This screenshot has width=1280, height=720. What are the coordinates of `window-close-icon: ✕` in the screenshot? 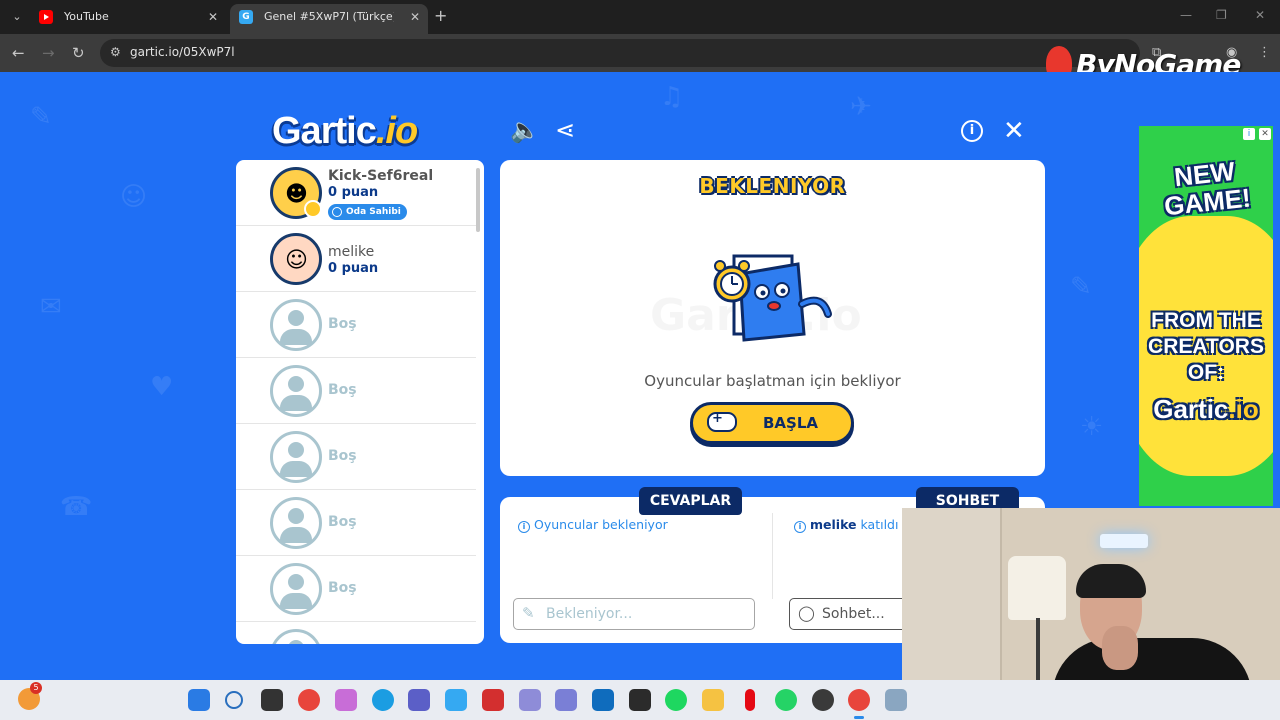 It's located at (1260, 15).